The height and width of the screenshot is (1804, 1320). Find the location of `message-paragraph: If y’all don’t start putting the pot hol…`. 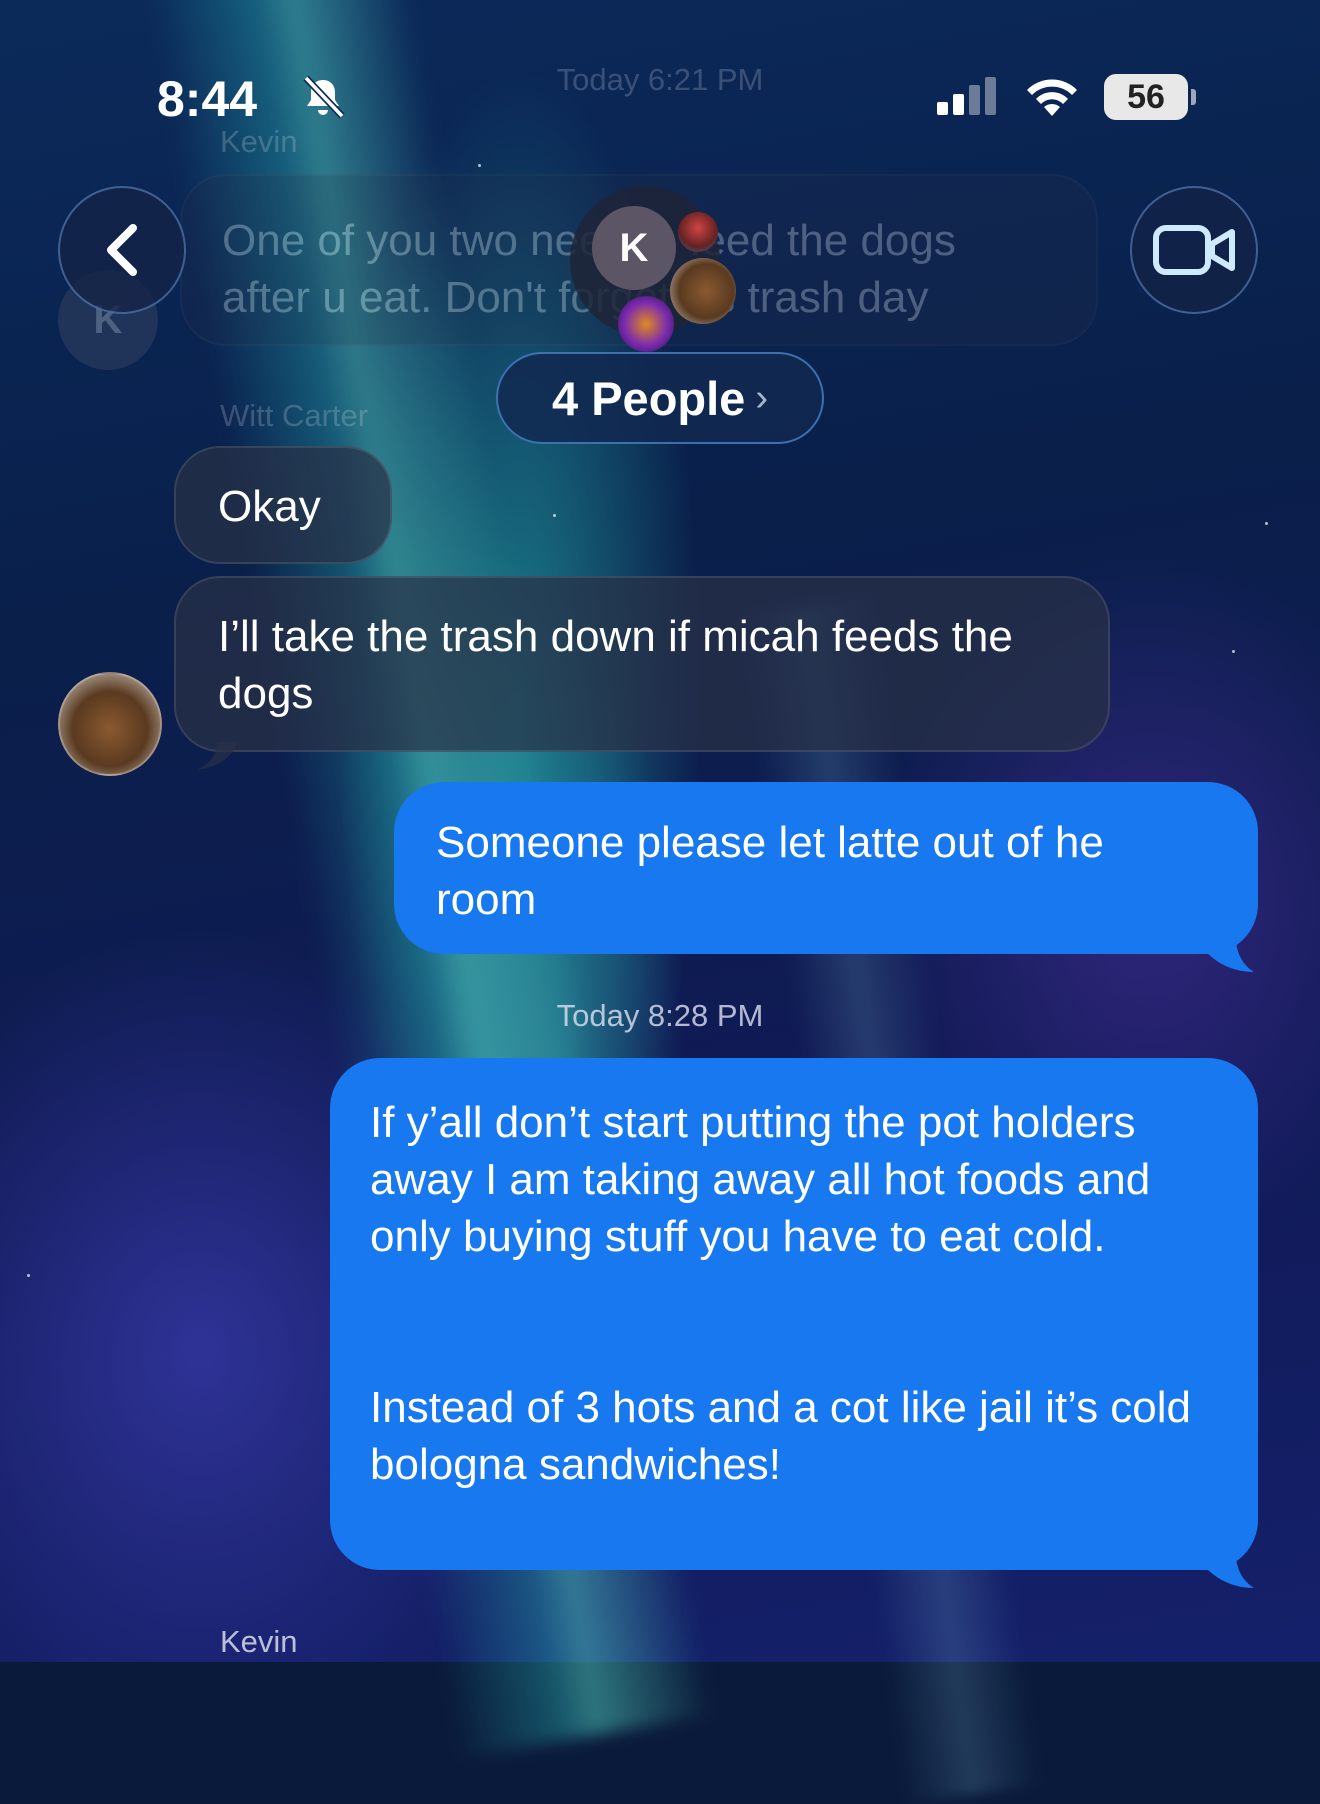

message-paragraph: If y’all don’t start putting the pot hol… is located at coordinates (760, 1179).